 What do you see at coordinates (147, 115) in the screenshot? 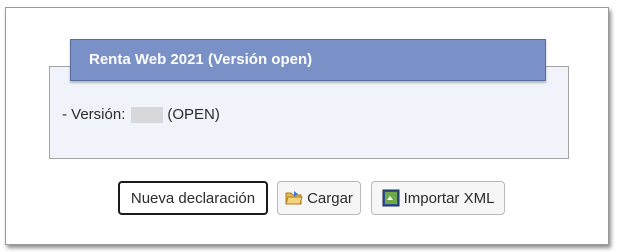
I see `redacted-version-number` at bounding box center [147, 115].